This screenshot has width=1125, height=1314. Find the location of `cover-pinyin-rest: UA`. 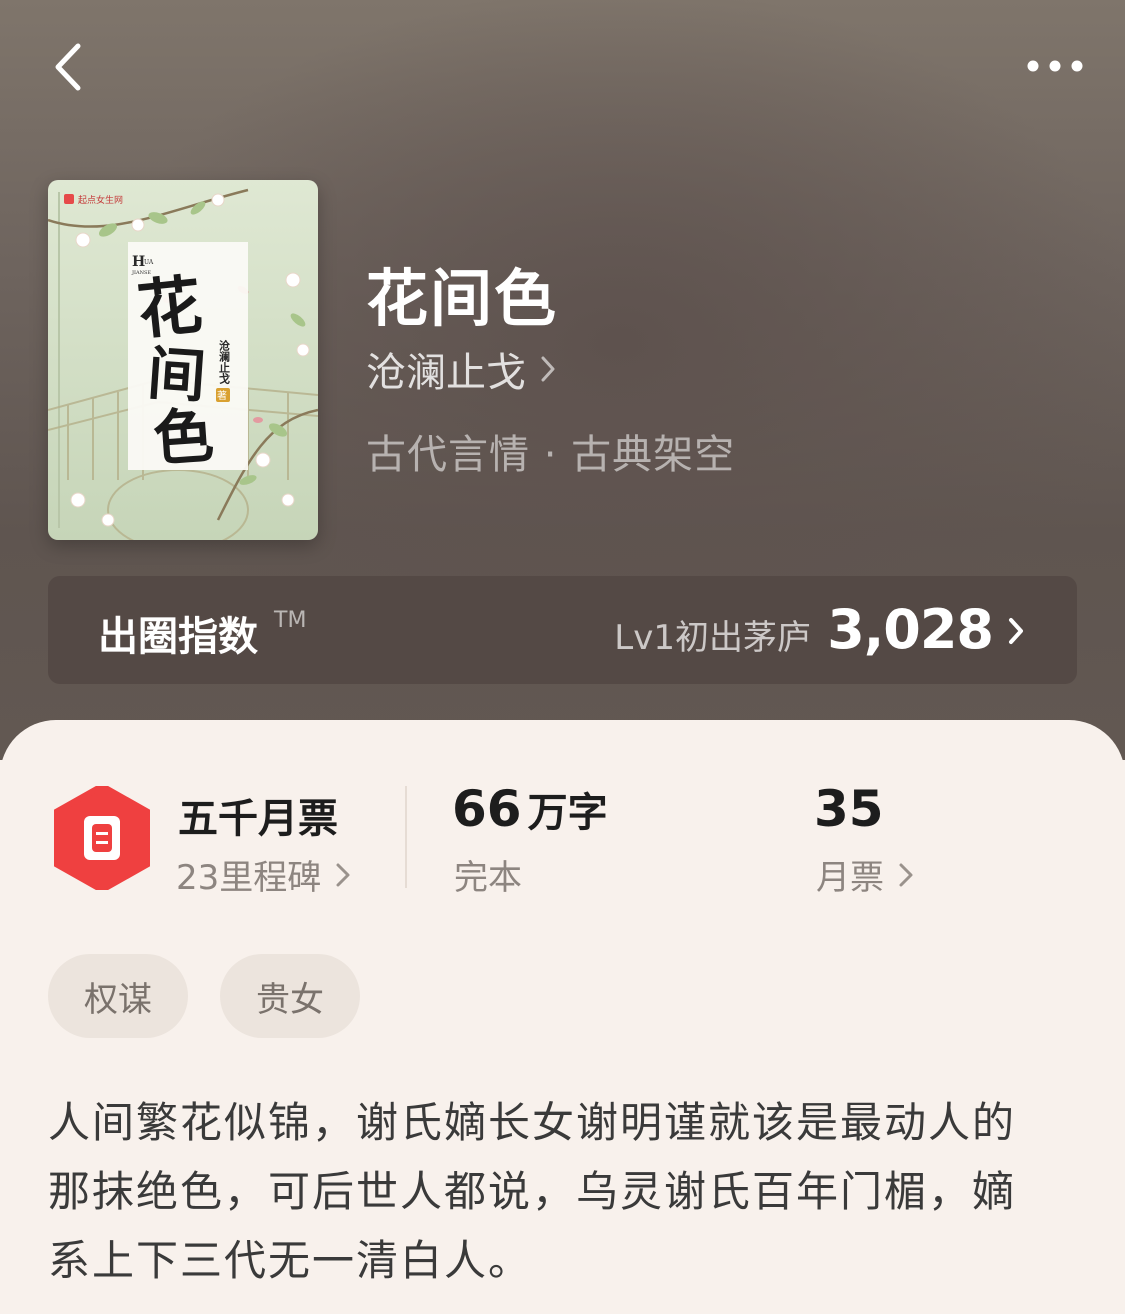

cover-pinyin-rest: UA is located at coordinates (149, 262).